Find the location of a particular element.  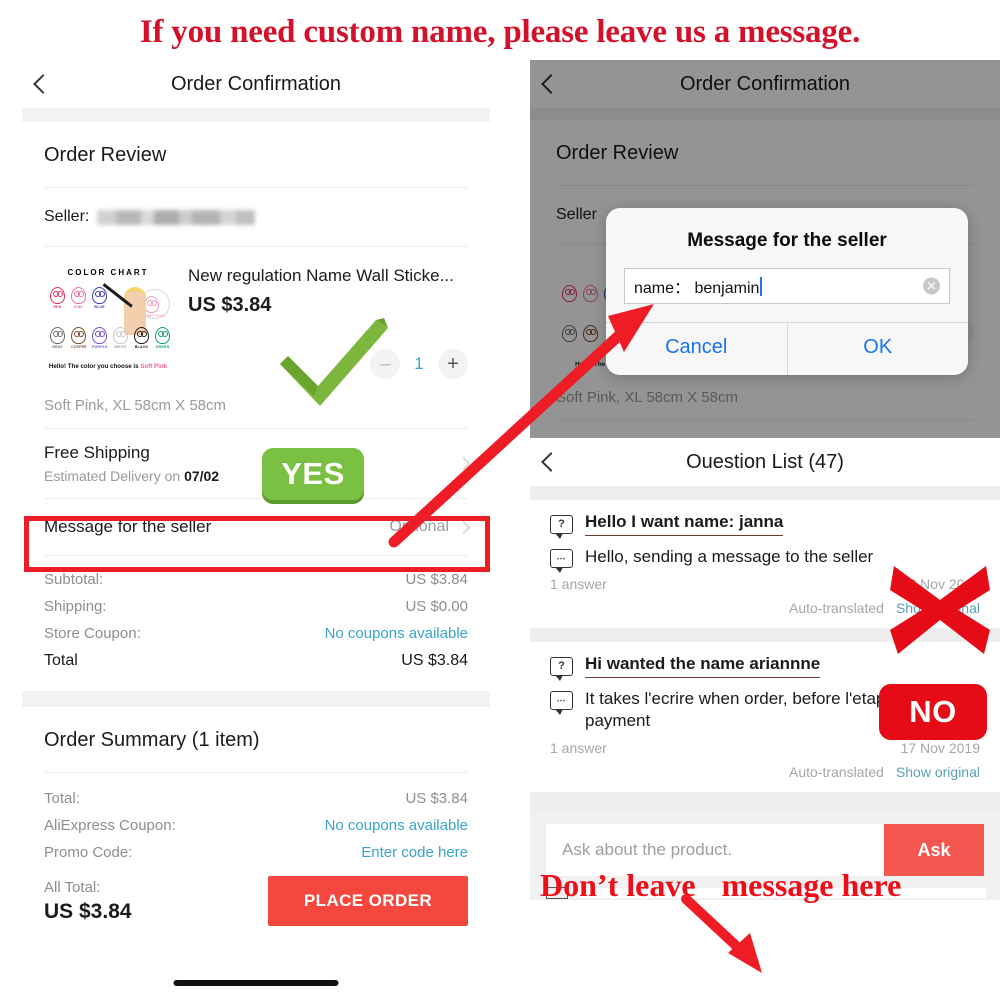

summary-line-key: Total: is located at coordinates (62, 799).